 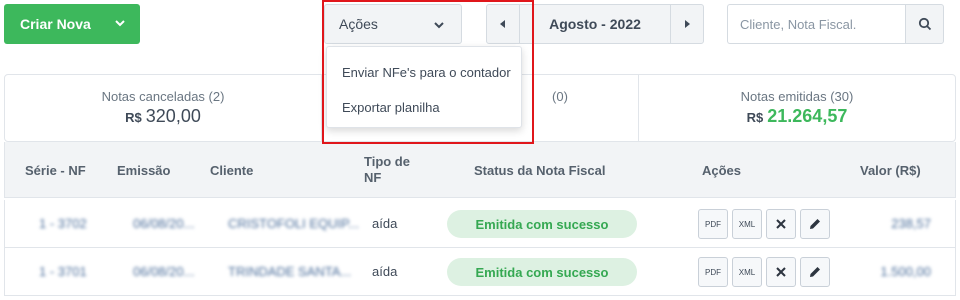 What do you see at coordinates (428, 72) in the screenshot?
I see `highlight-box` at bounding box center [428, 72].